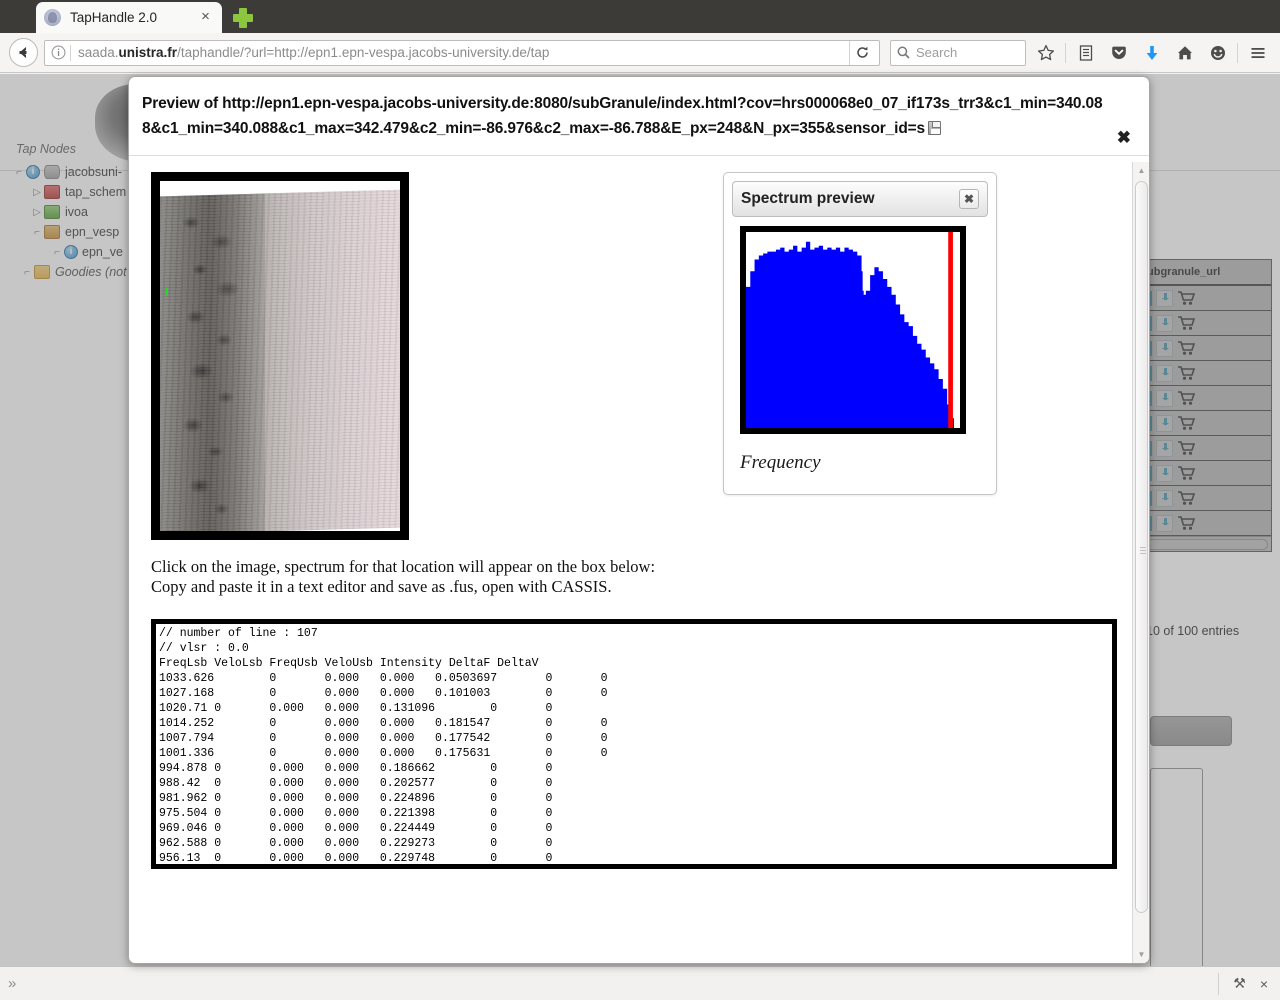  Describe the element at coordinates (167, 292) in the screenshot. I see `selected-pixel-marker` at that location.